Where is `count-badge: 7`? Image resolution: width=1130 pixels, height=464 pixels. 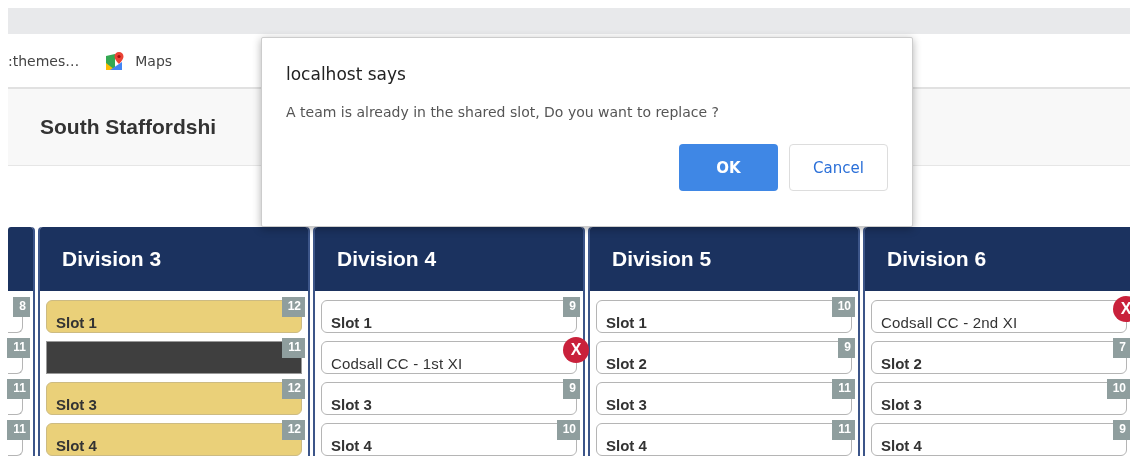
count-badge: 7 is located at coordinates (1121, 348).